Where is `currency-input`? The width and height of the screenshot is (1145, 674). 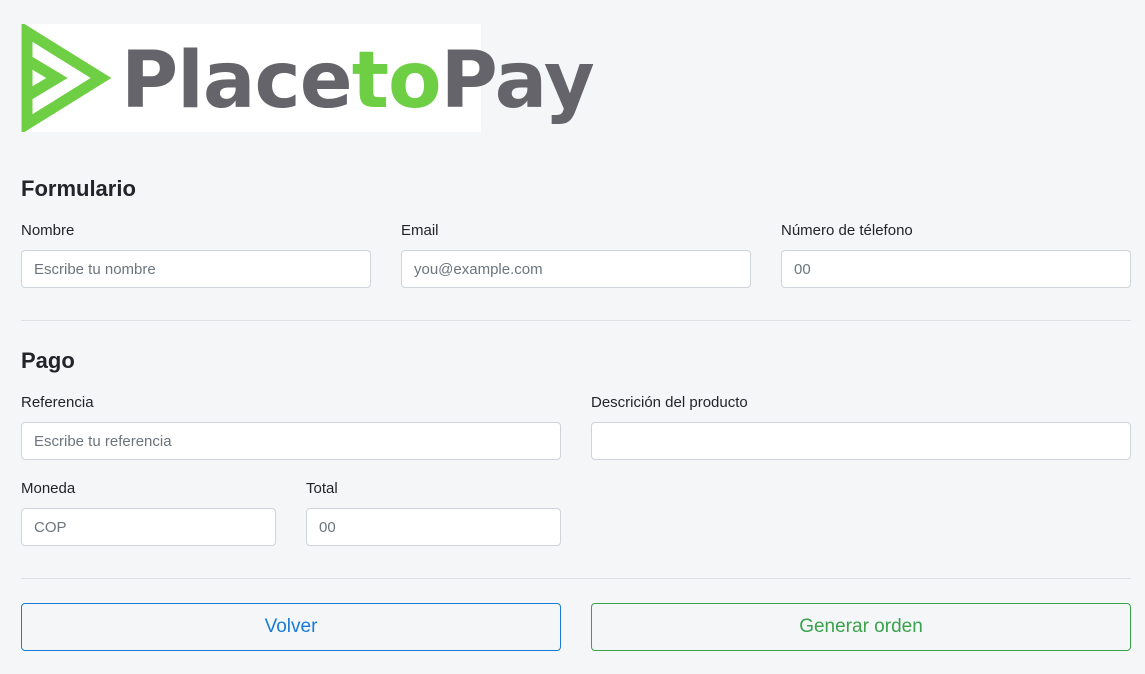
currency-input is located at coordinates (148, 527).